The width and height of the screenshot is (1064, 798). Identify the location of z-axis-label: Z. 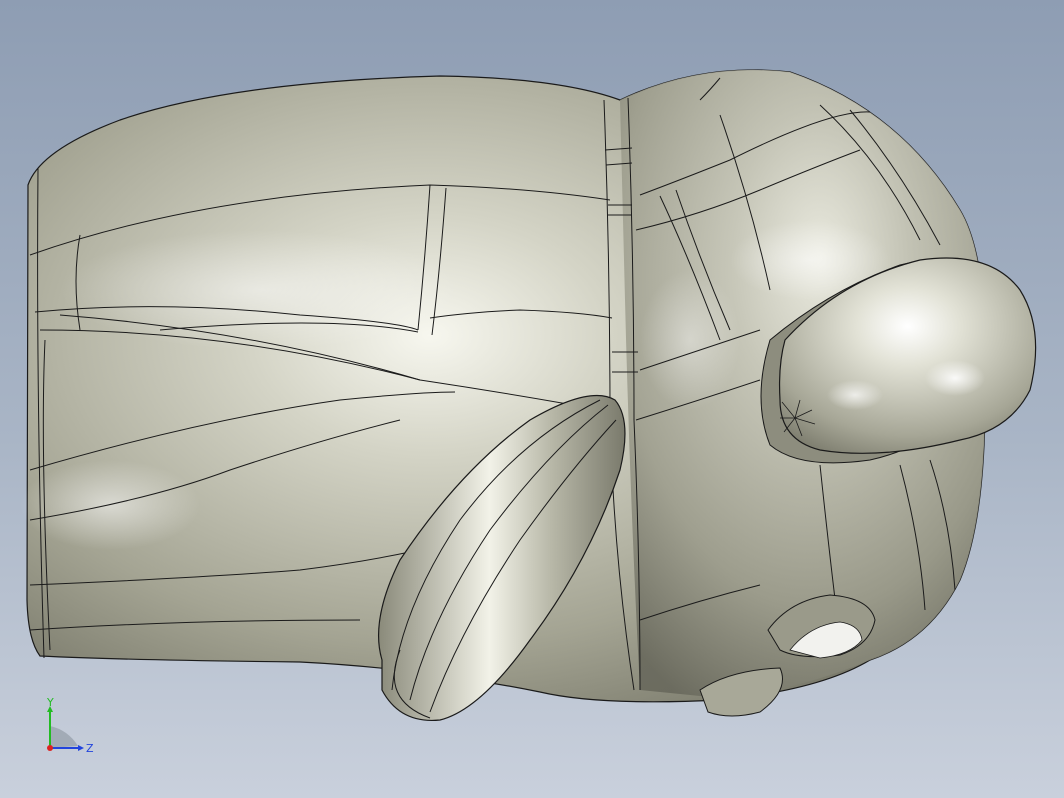
(90, 748).